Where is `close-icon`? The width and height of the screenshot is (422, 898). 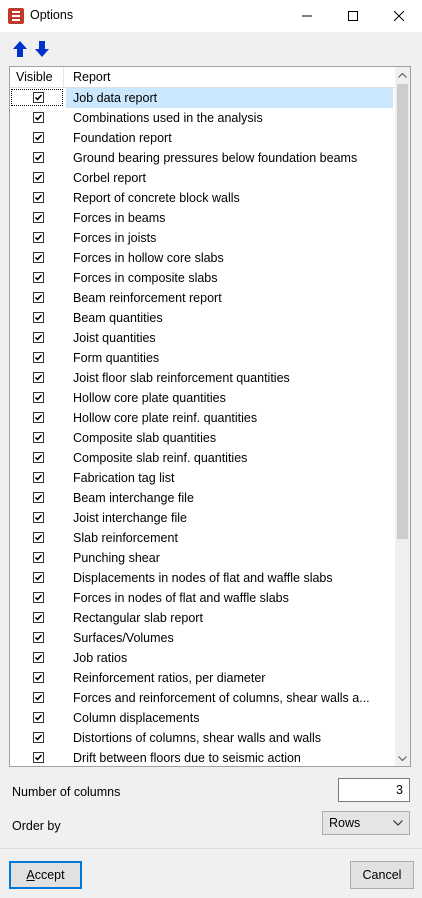
close-icon is located at coordinates (399, 16).